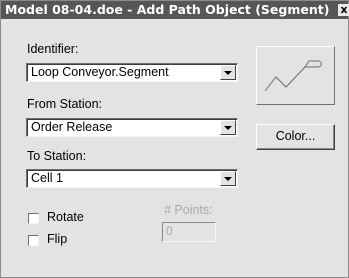  What do you see at coordinates (100, 72) in the screenshot?
I see `identifier-value: Loop Conveyor.Segment` at bounding box center [100, 72].